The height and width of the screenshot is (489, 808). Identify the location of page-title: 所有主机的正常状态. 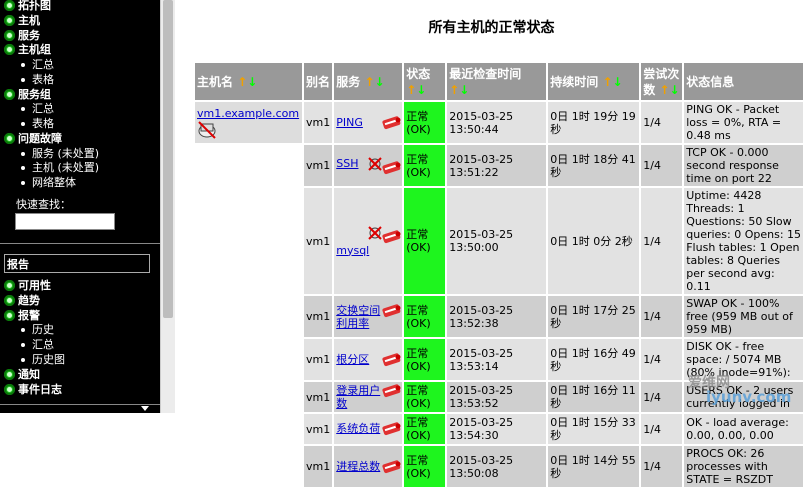
(491, 28).